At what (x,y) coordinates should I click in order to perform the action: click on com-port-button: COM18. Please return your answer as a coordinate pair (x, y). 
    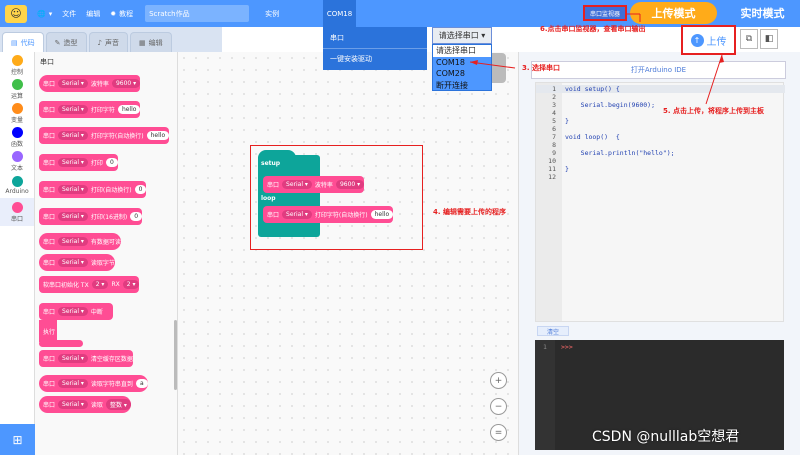
    Looking at the image, I should click on (339, 13).